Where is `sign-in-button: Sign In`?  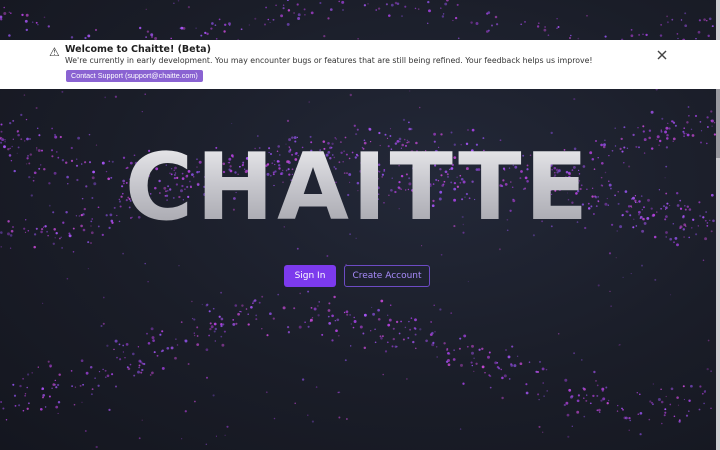
sign-in-button: Sign In is located at coordinates (310, 276).